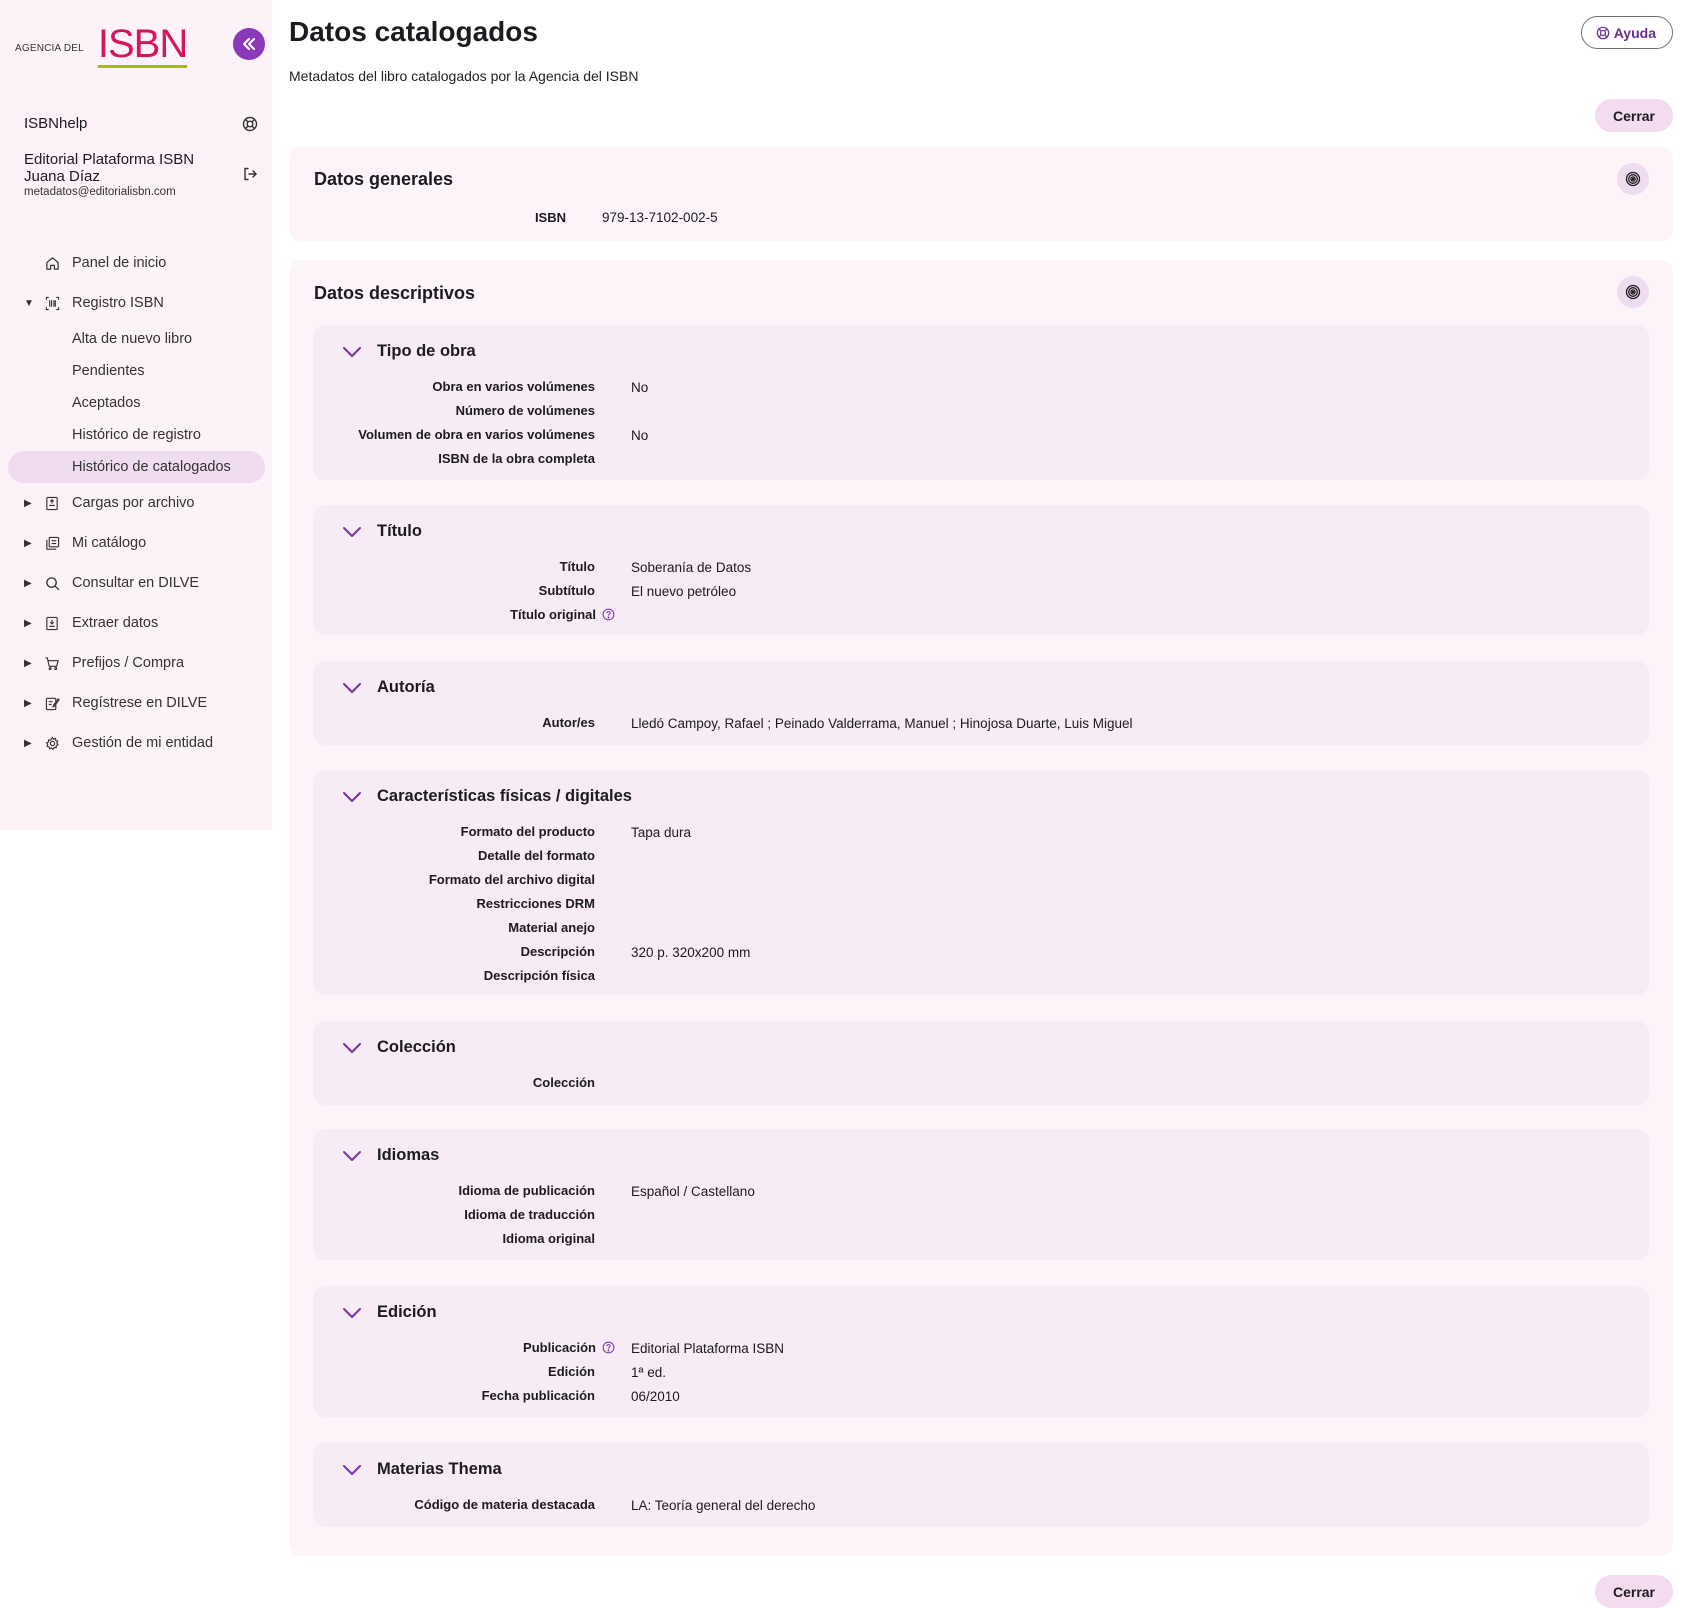 Image resolution: width=1684 pixels, height=1608 pixels. What do you see at coordinates (136, 339) in the screenshot?
I see `sidebar-subitem-alta: Alta de nuevo libro` at bounding box center [136, 339].